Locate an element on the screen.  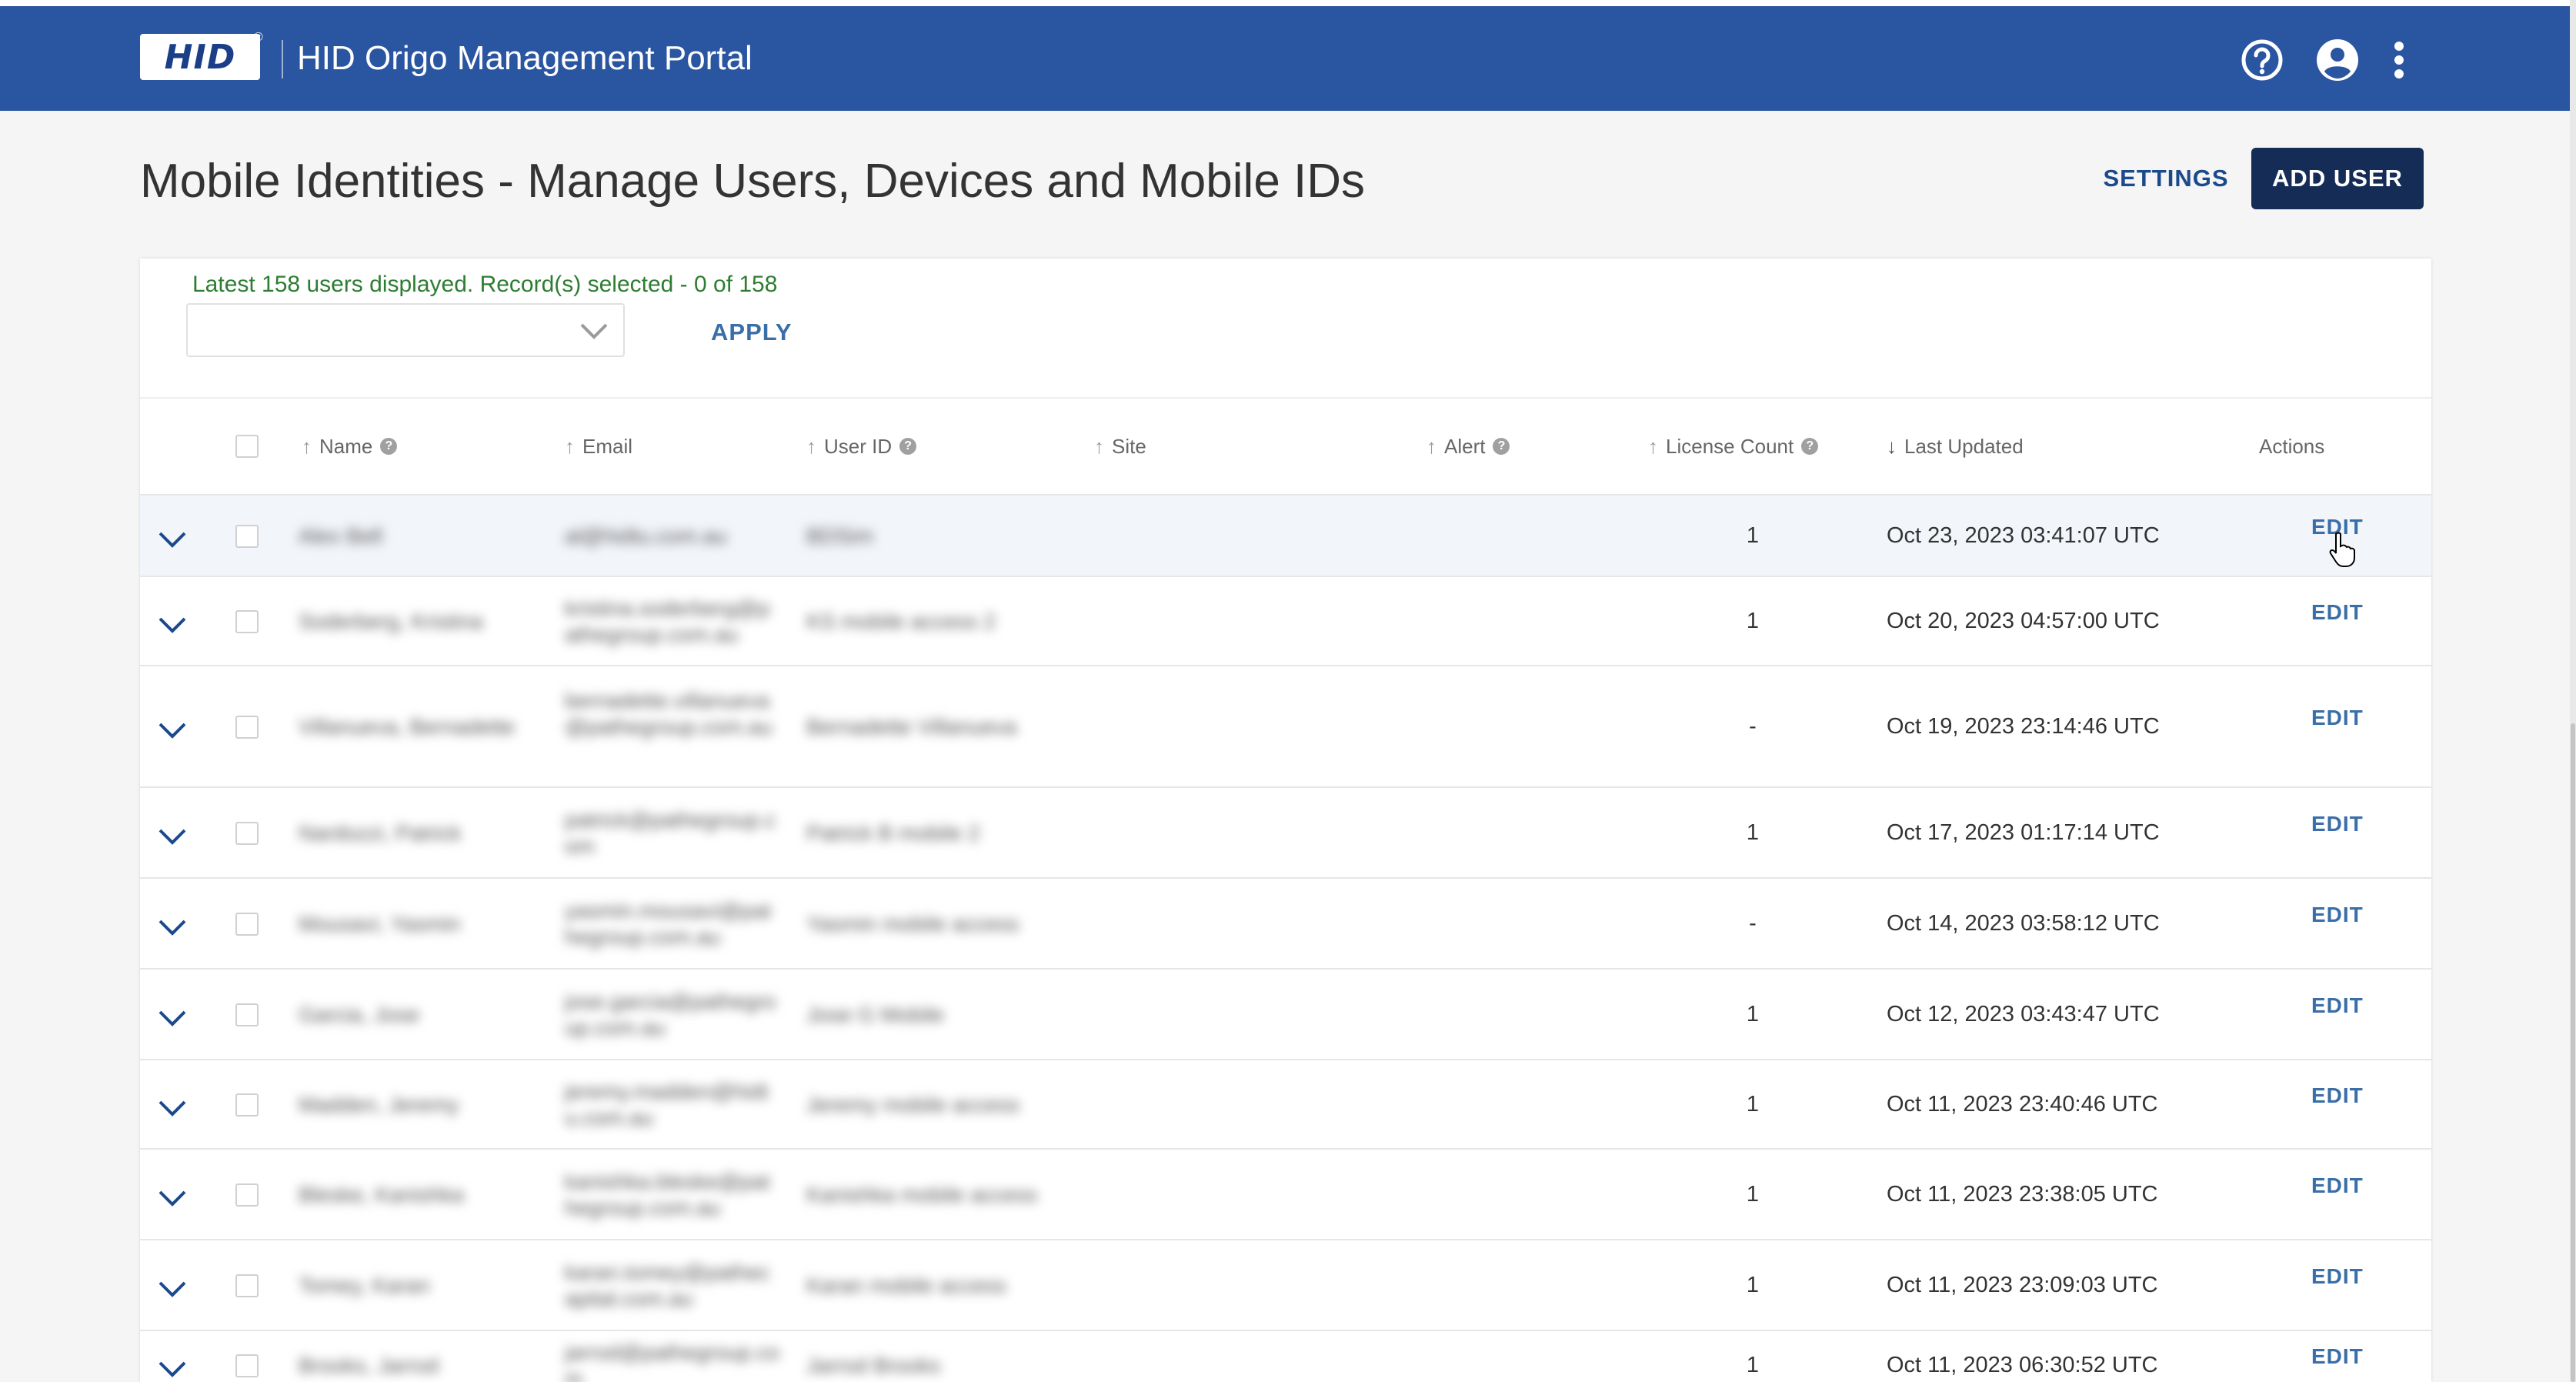
user-email: patrick@pathegroup.com is located at coordinates (671, 833).